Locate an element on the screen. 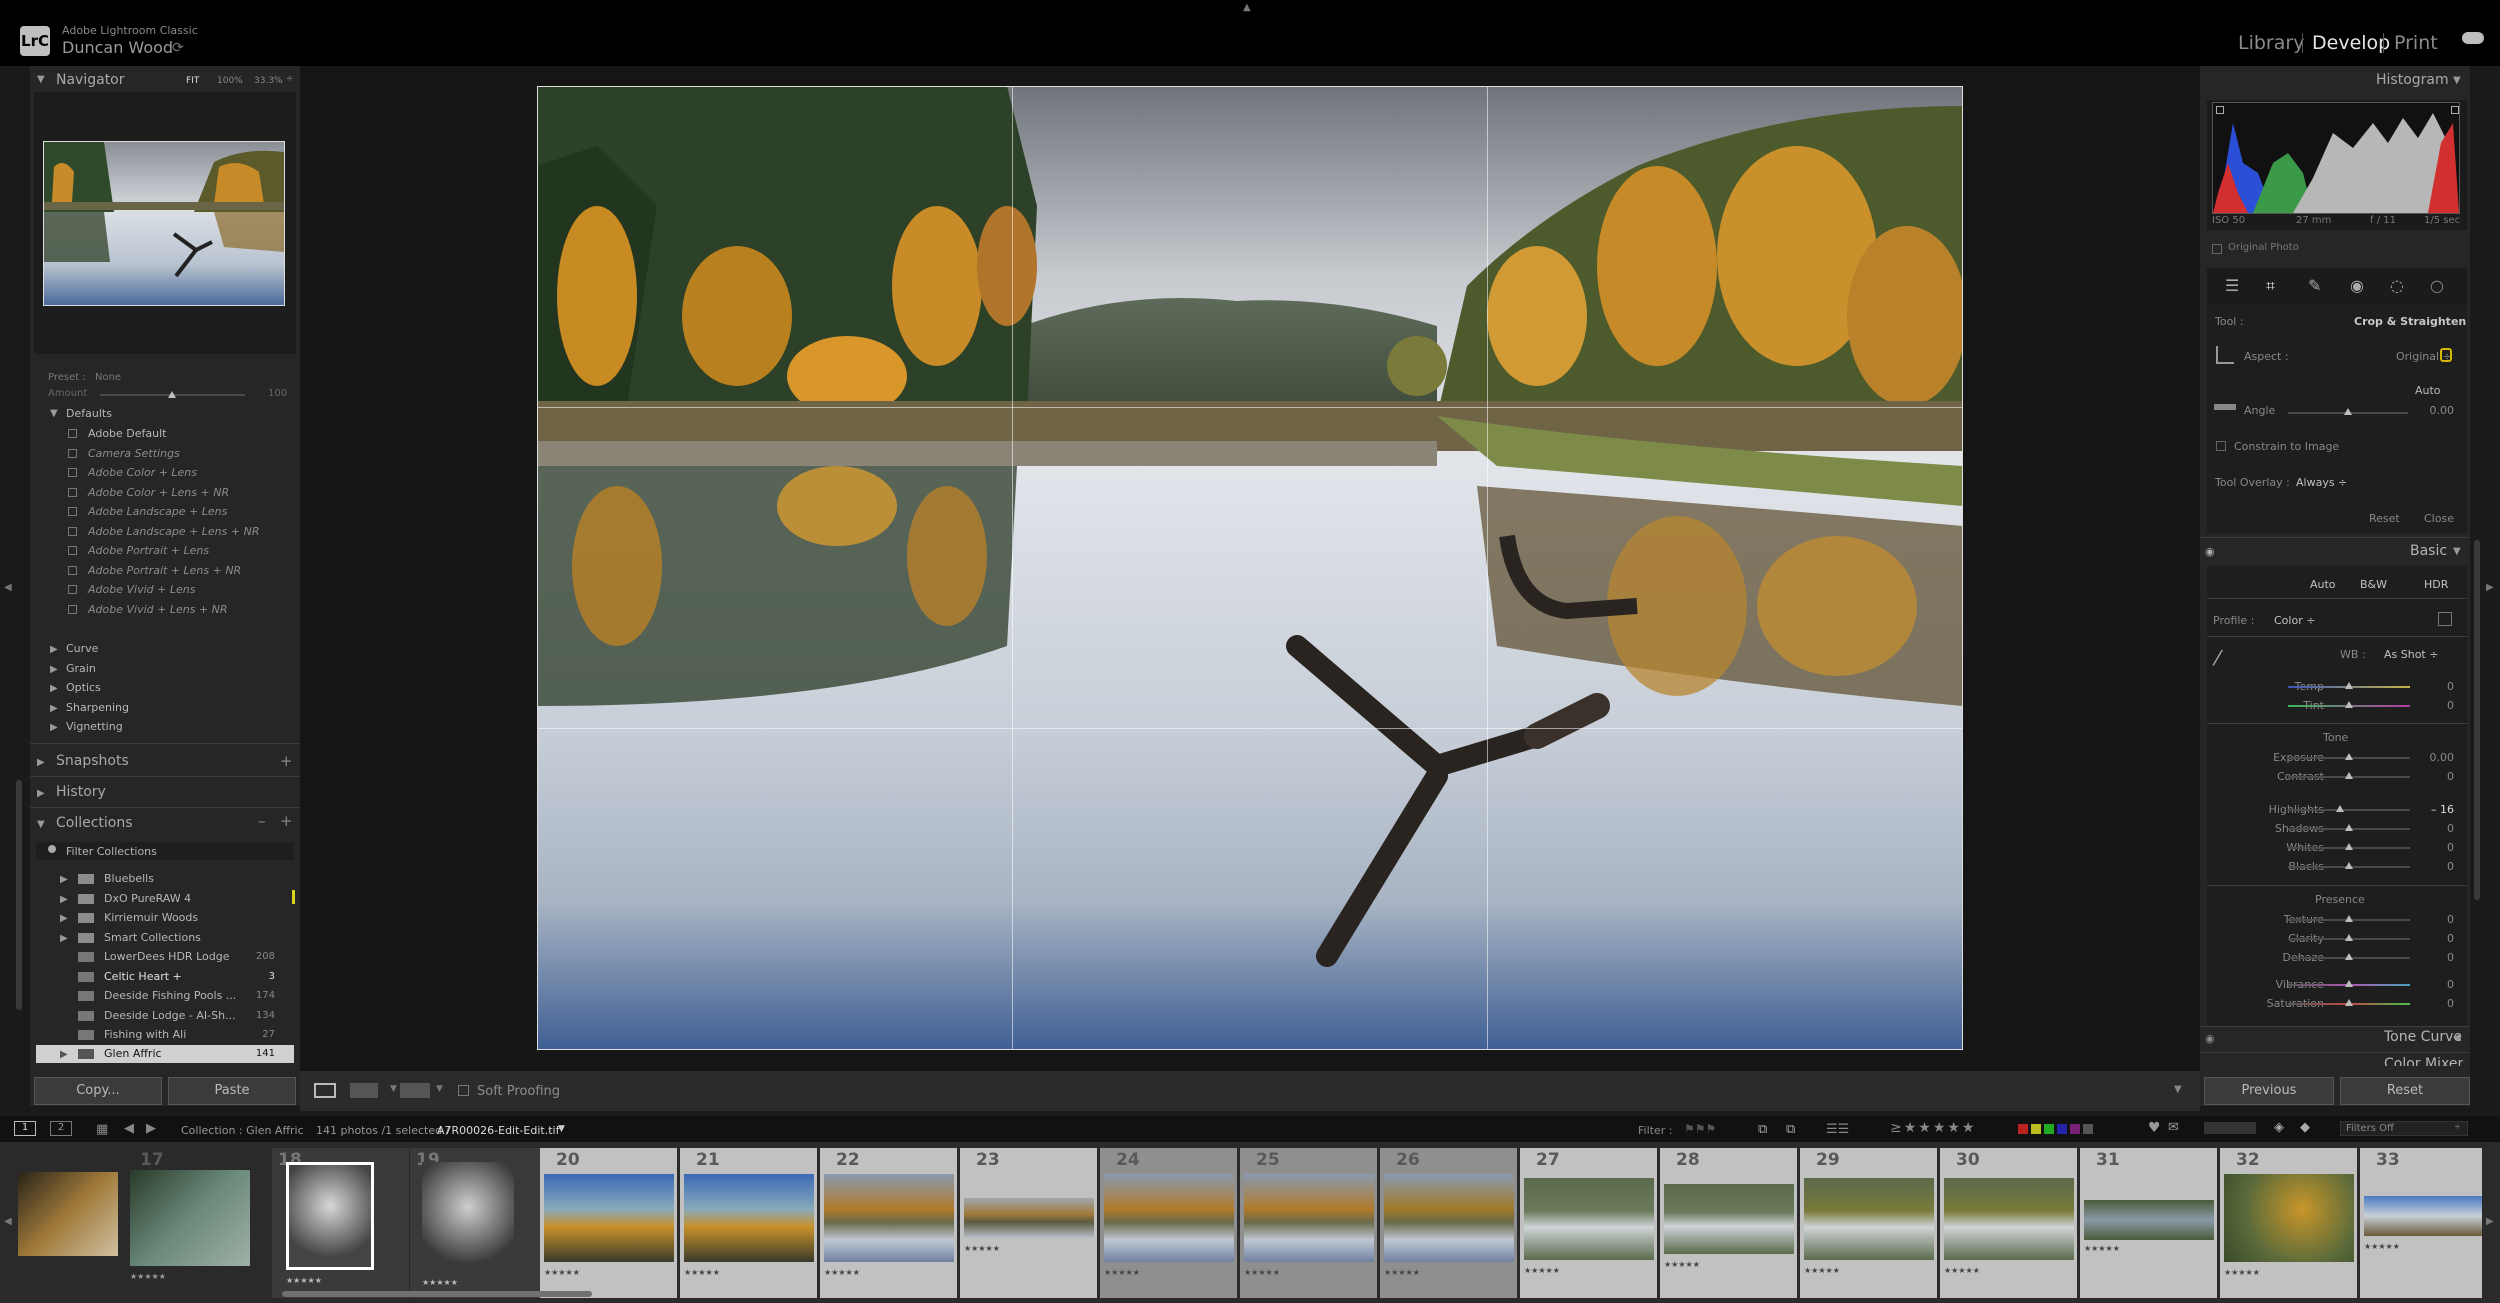 This screenshot has width=2500, height=1303. temp-slider-knob is located at coordinates (2349, 685).